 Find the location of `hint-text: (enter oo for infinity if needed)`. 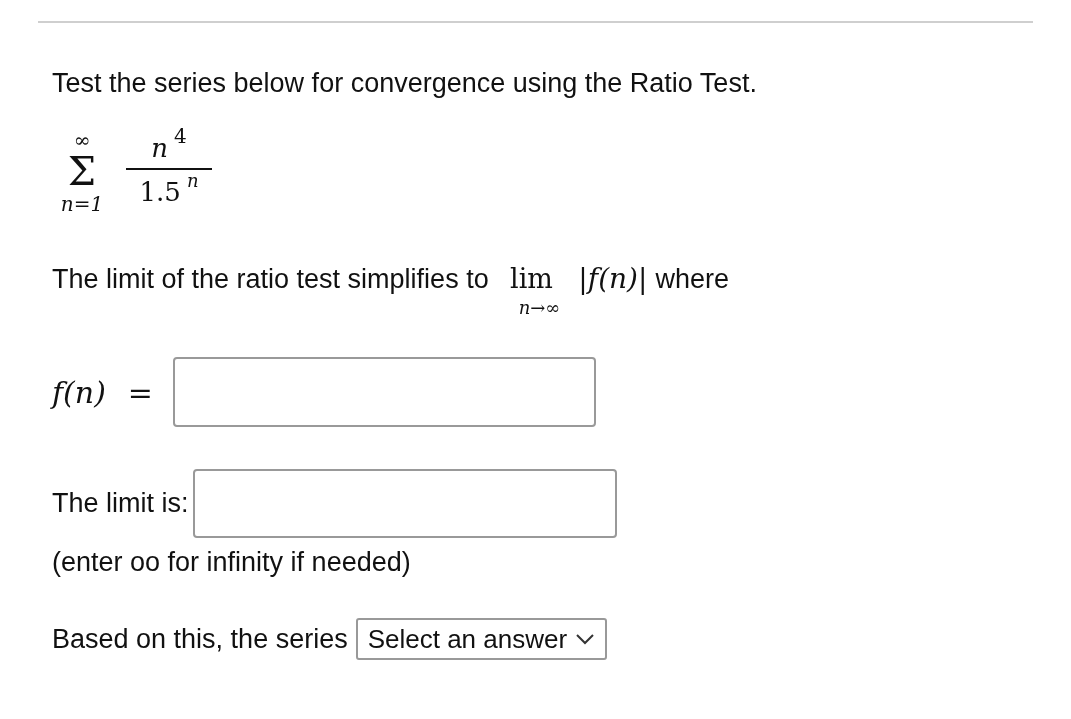

hint-text: (enter oo for infinity if needed) is located at coordinates (232, 562).